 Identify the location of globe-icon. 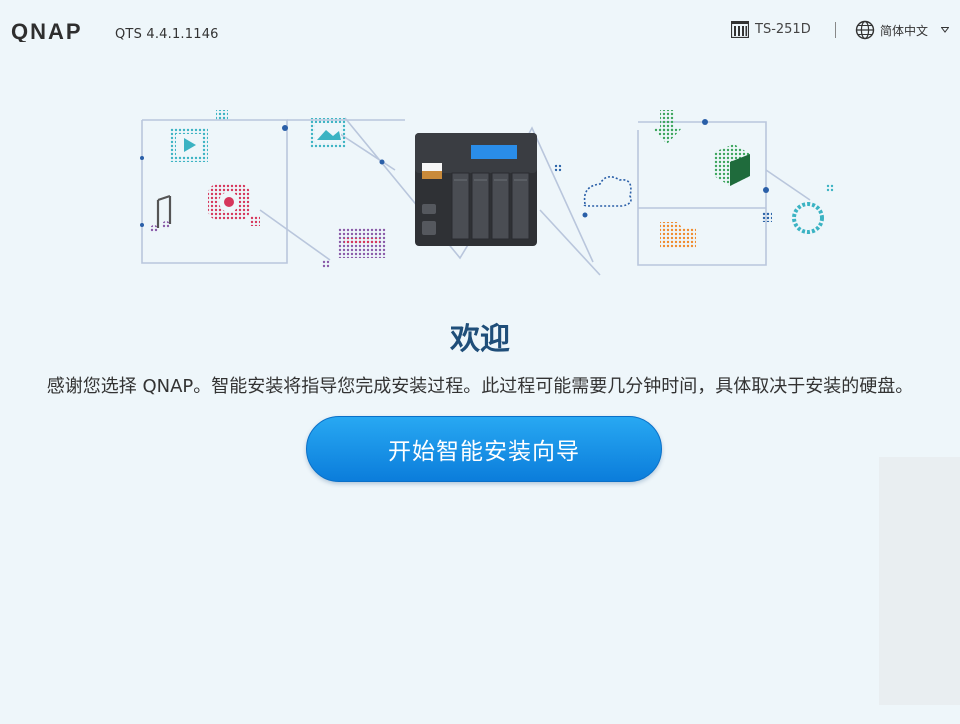
(865, 30).